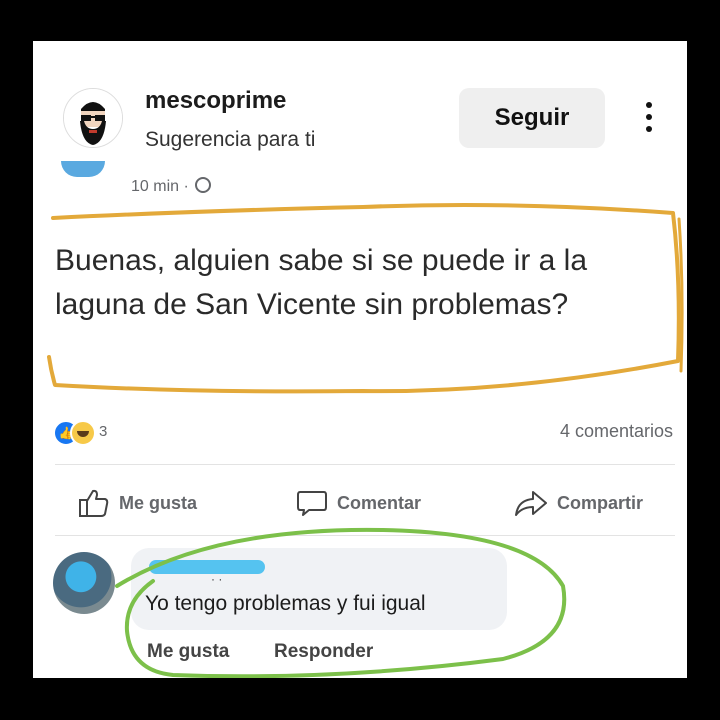 The image size is (720, 720). I want to click on thumbs-up-icon, so click(94, 503).